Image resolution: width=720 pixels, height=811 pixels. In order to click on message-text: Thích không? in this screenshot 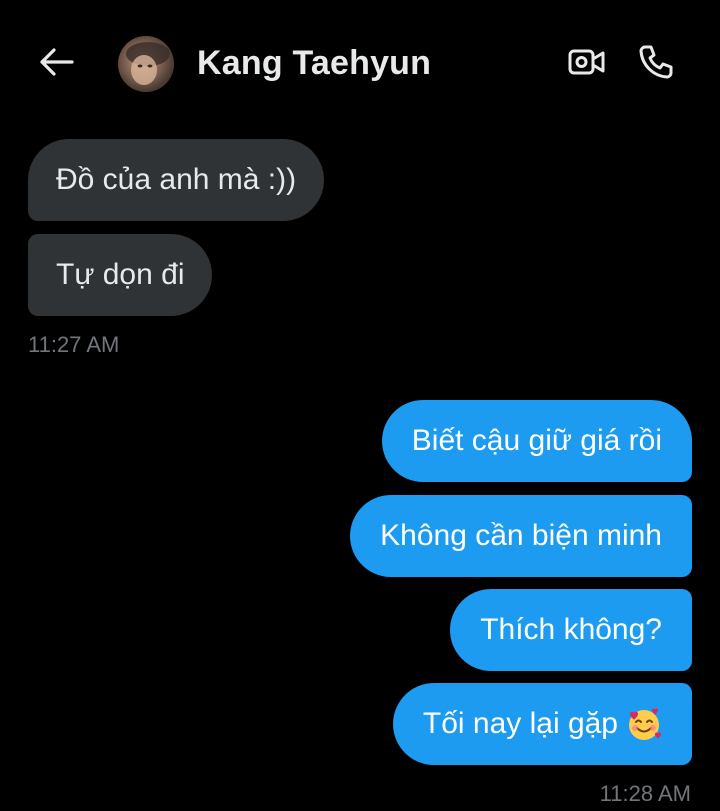, I will do `click(571, 629)`.